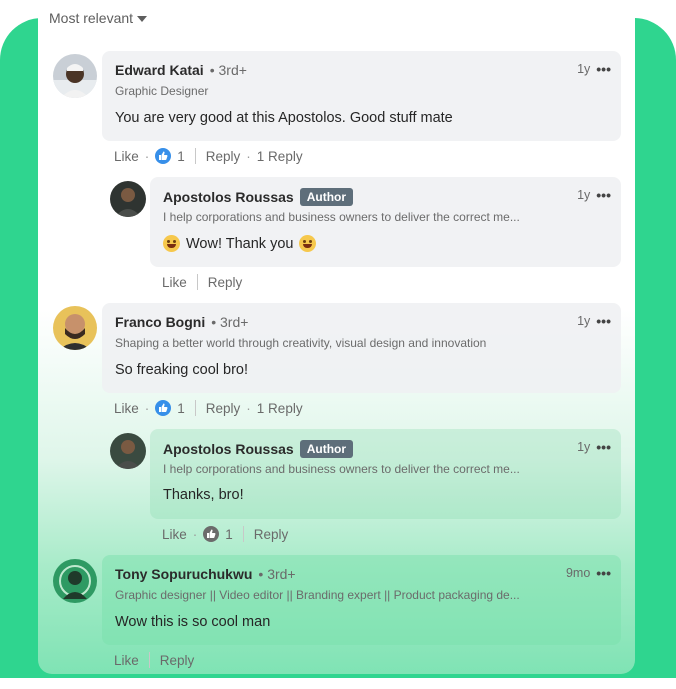 The image size is (676, 689). I want to click on reply-text-content: Thanks, bro!, so click(203, 495).